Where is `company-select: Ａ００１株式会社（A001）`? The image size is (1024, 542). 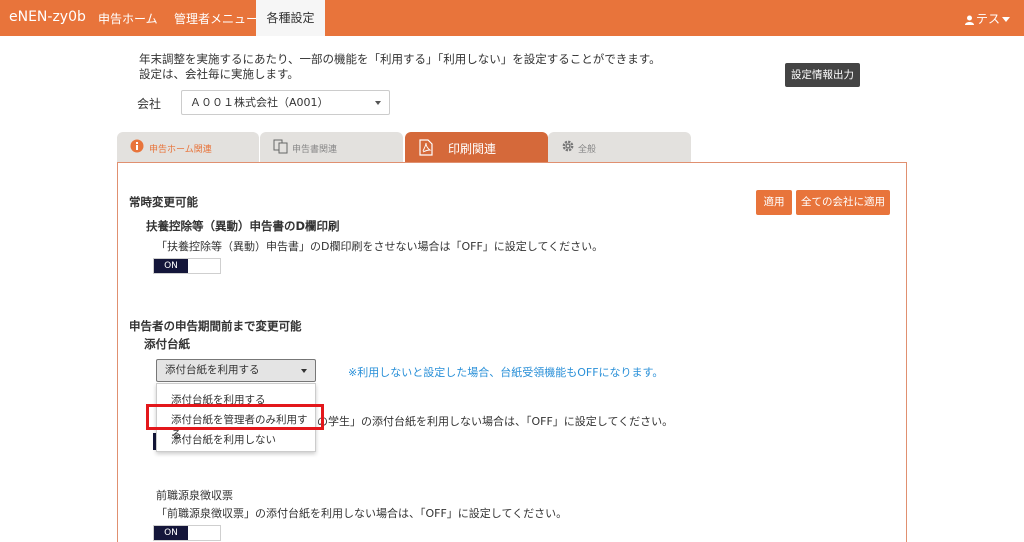
company-select: Ａ００１株式会社（A001） is located at coordinates (285, 102).